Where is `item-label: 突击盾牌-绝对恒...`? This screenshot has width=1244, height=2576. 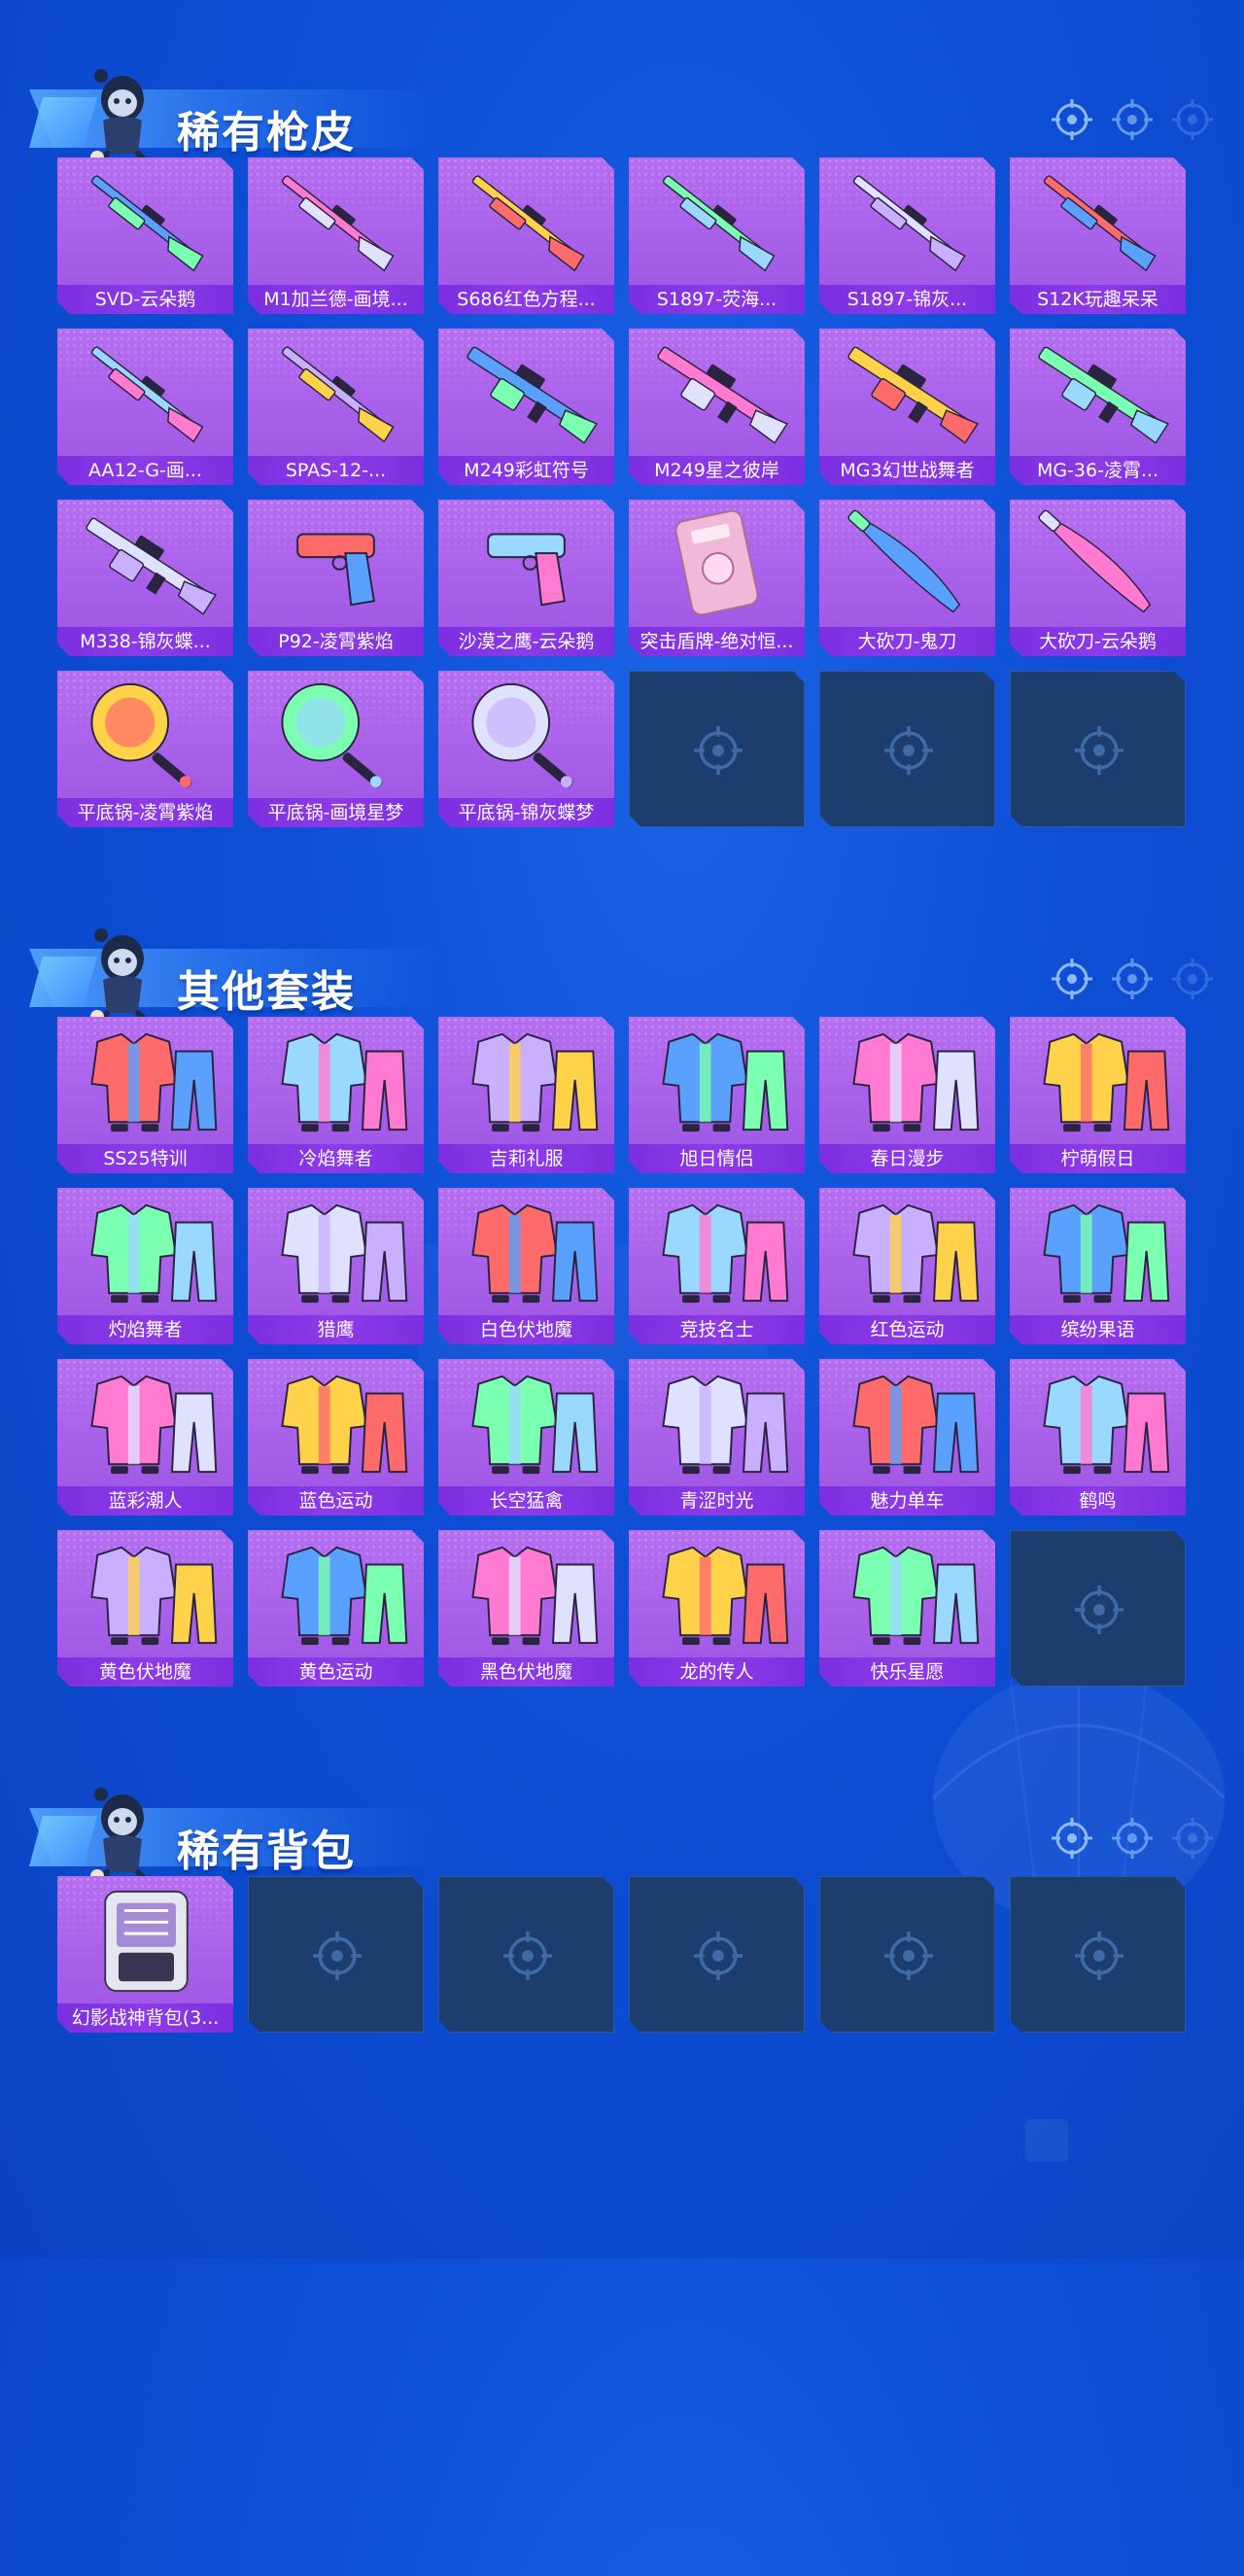 item-label: 突击盾牌-绝对恒... is located at coordinates (717, 641).